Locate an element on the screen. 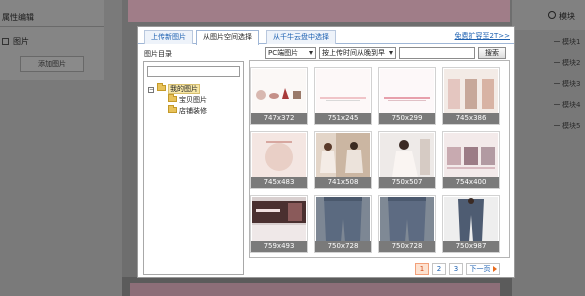 The height and width of the screenshot is (296, 585). image-size-caption: 754x400 is located at coordinates (471, 182).